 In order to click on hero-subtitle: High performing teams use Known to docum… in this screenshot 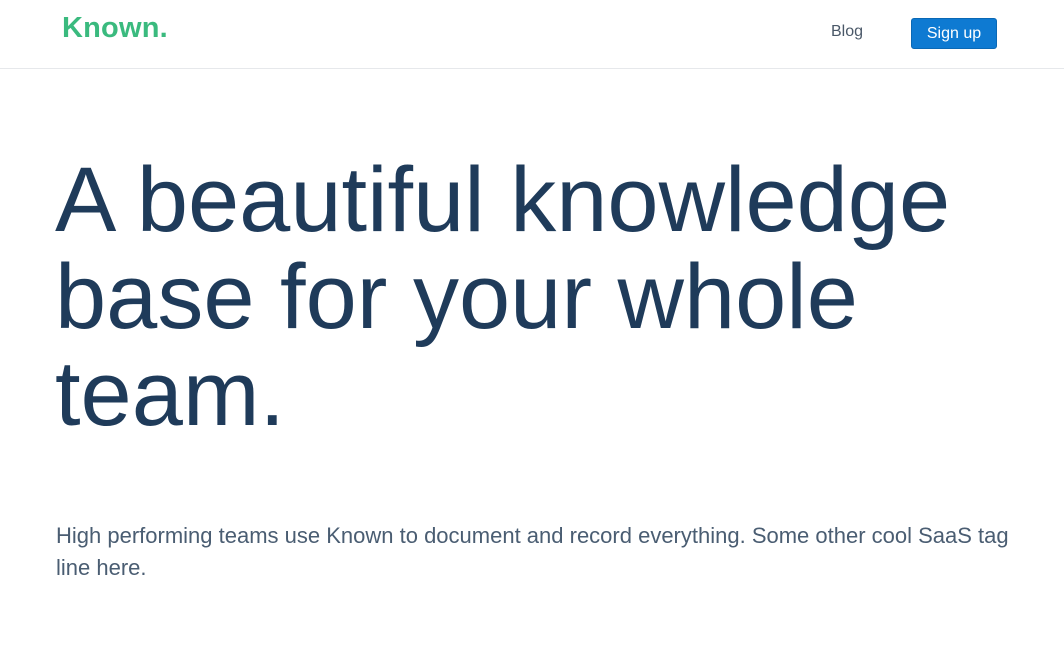, I will do `click(532, 551)`.